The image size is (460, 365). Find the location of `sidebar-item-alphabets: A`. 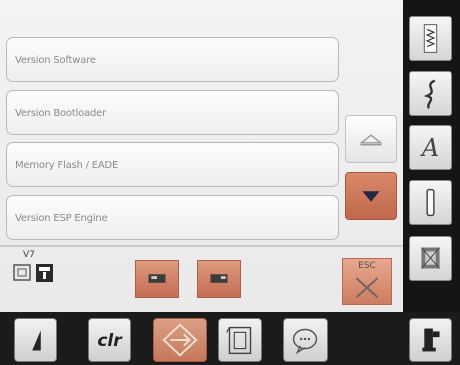

sidebar-item-alphabets: A is located at coordinates (430, 147).